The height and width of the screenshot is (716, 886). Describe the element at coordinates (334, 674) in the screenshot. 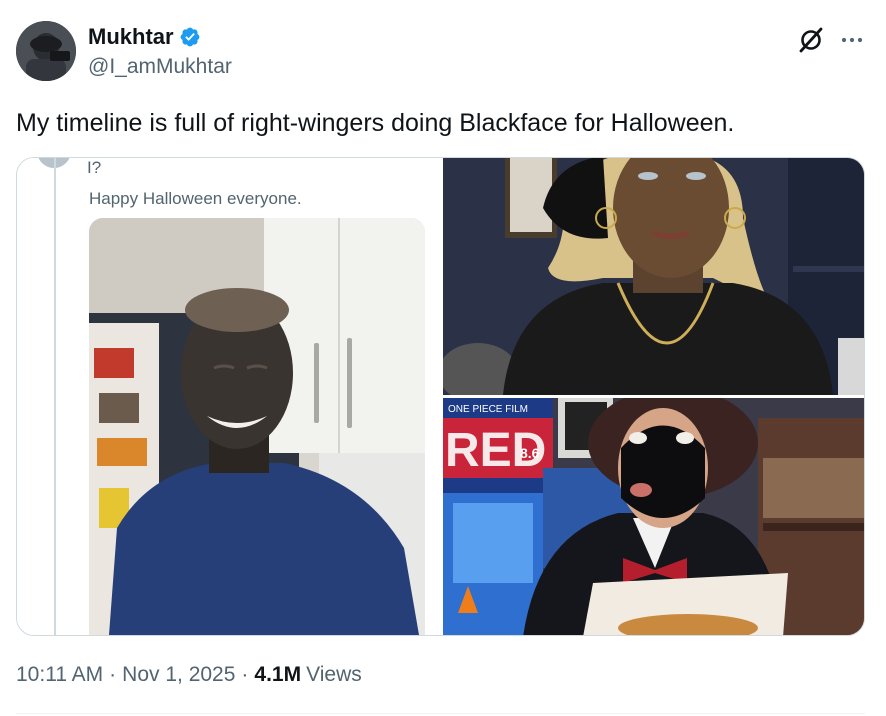

I see `views-label: Views` at that location.